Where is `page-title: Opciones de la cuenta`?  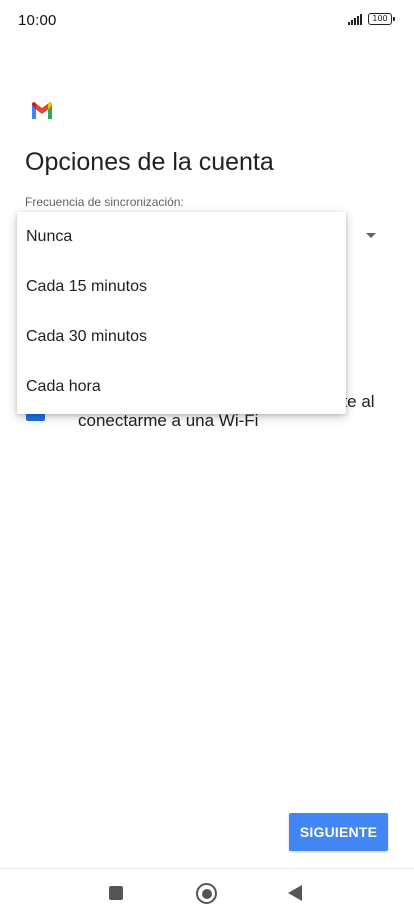 page-title: Opciones de la cuenta is located at coordinates (149, 162).